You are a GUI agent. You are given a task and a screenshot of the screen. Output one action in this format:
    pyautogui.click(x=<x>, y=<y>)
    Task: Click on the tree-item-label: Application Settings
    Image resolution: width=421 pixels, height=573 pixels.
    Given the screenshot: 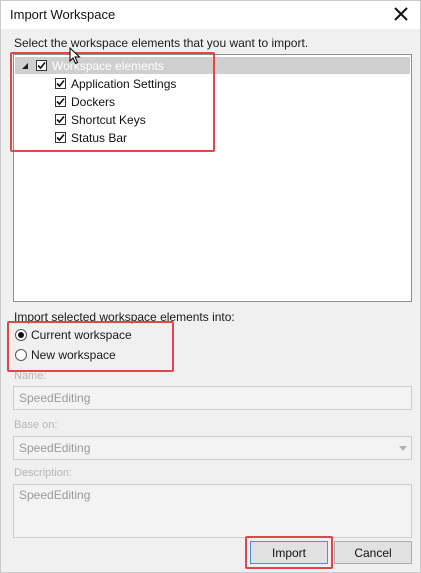 What is the action you would take?
    pyautogui.click(x=124, y=83)
    